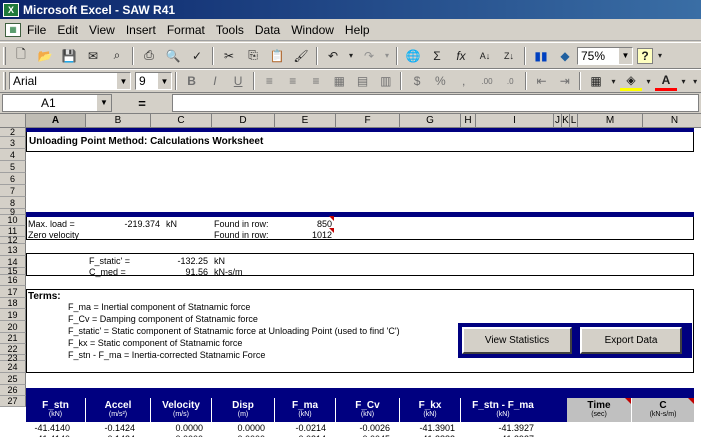 The height and width of the screenshot is (437, 701). What do you see at coordinates (427, 428) in the screenshot?
I see `table-cell: -41.3901` at bounding box center [427, 428].